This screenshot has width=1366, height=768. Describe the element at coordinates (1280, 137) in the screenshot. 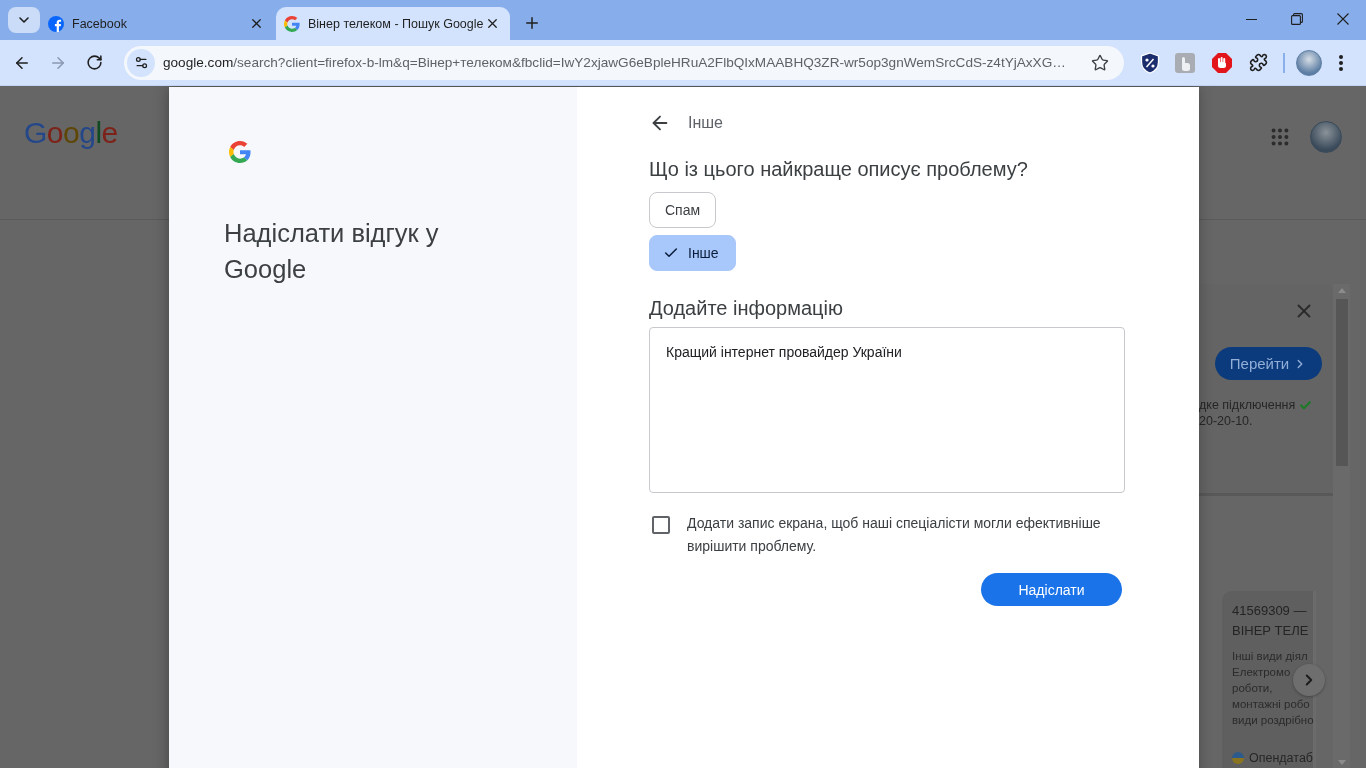

I see `apps-grid-icon` at that location.